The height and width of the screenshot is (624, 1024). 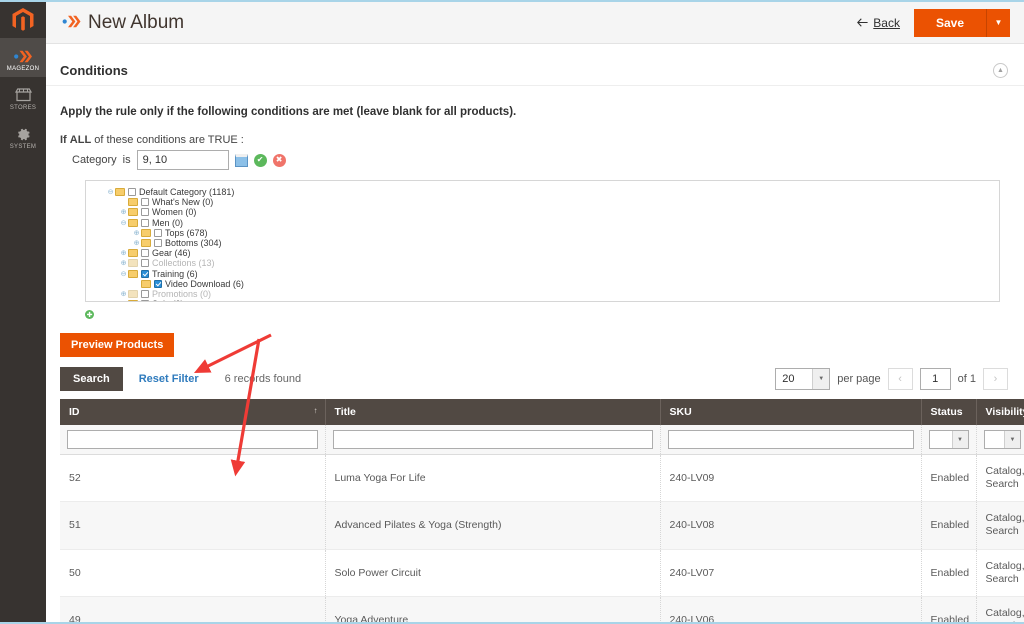 I want to click on condition-attribute: Category, so click(x=94, y=160).